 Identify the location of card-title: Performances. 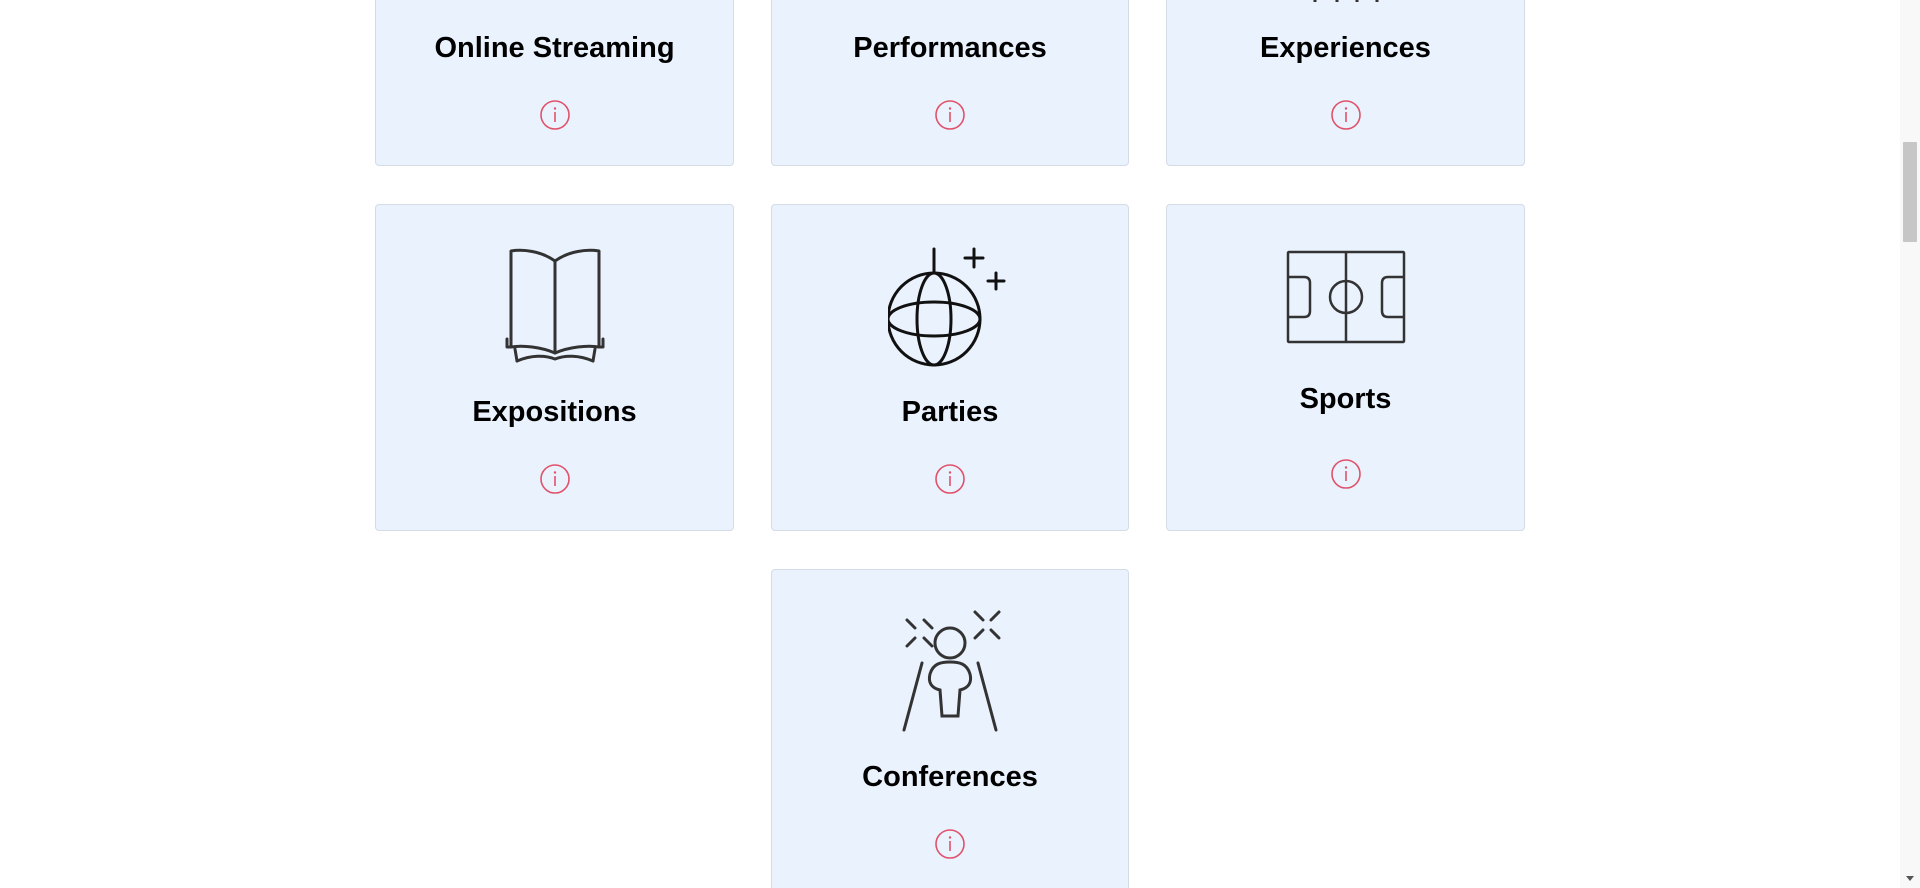
(950, 48).